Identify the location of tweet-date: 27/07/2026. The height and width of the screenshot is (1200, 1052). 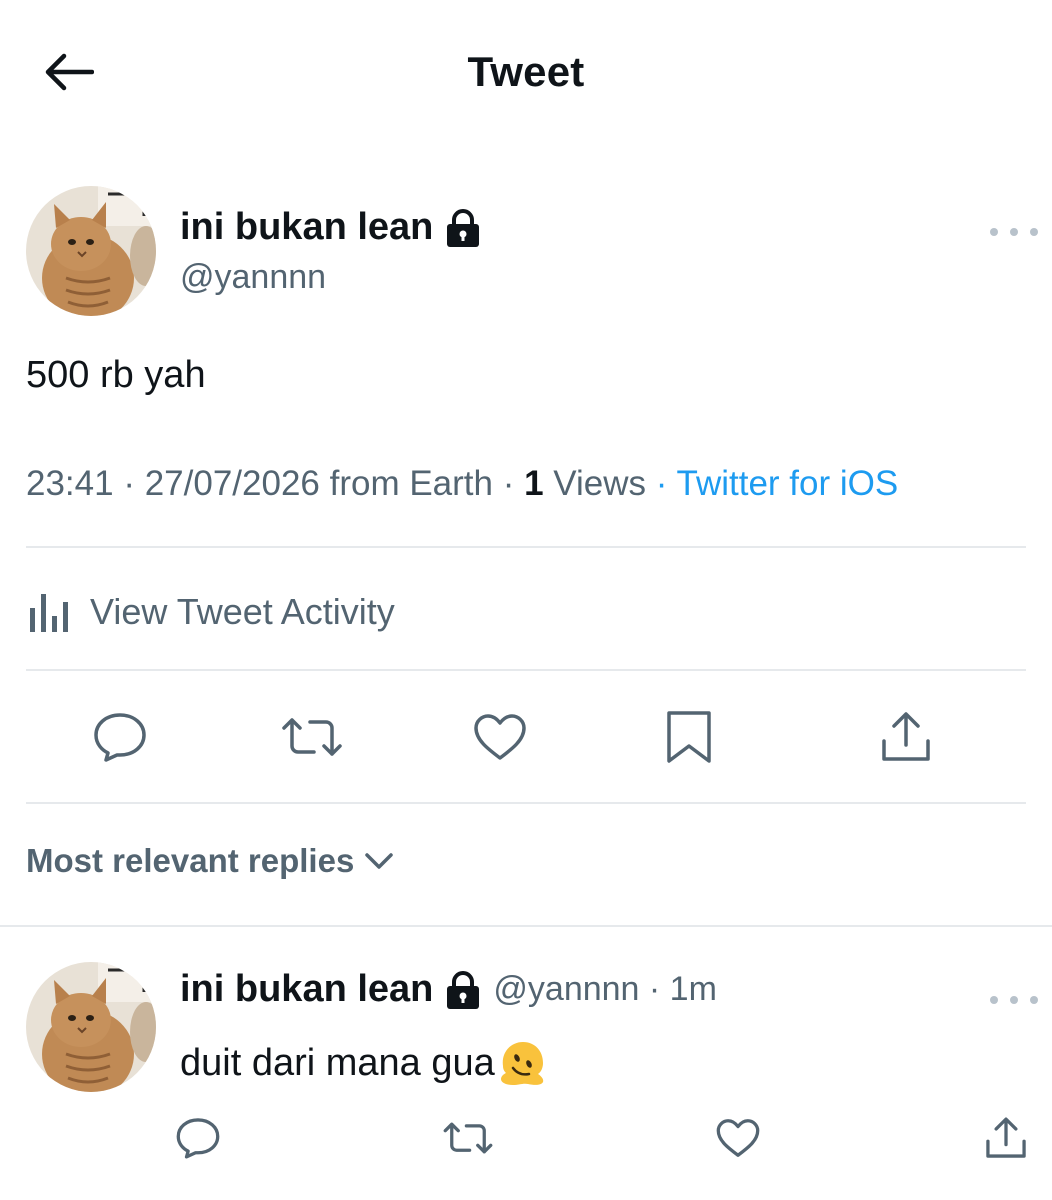
(232, 483).